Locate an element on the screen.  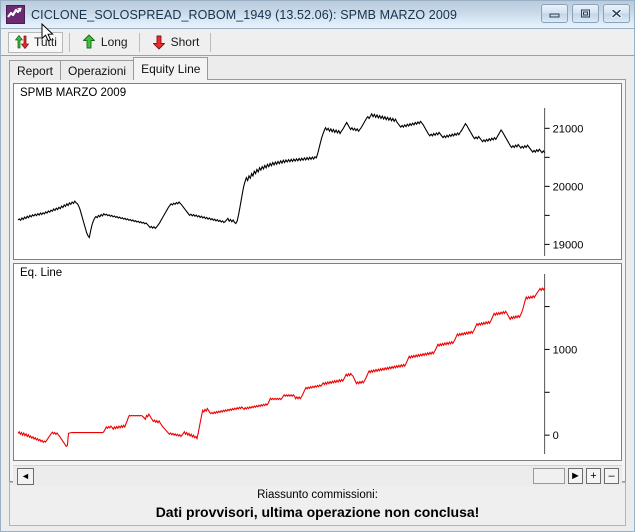
svg-text: 19000 is located at coordinates (568, 245).